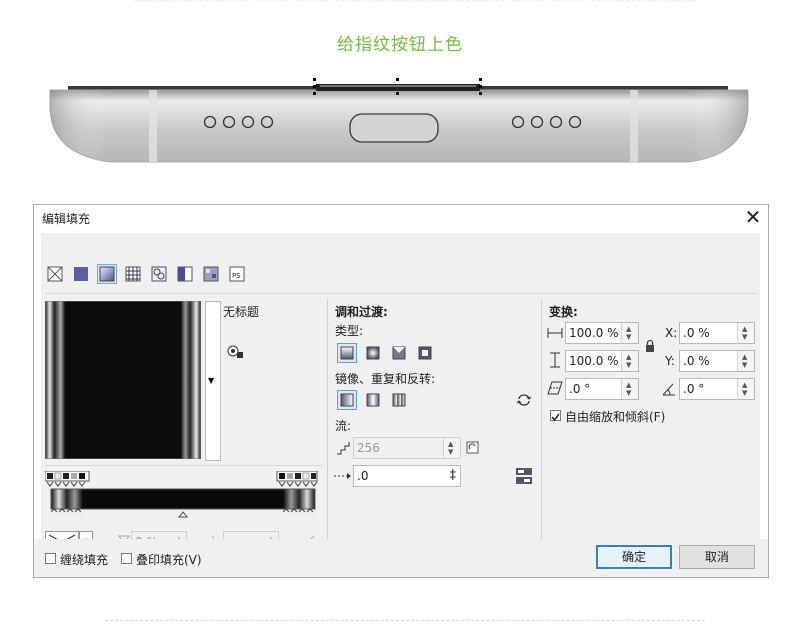  Describe the element at coordinates (169, 559) in the screenshot. I see `overprint-label: 叠印填充(V)` at that location.